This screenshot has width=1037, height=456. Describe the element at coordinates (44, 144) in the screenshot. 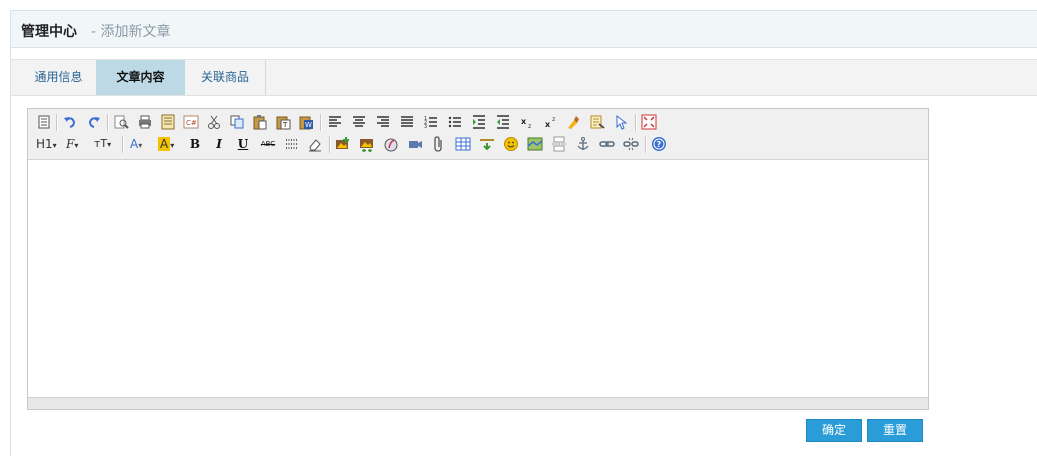

I see `heading-label: H1` at that location.